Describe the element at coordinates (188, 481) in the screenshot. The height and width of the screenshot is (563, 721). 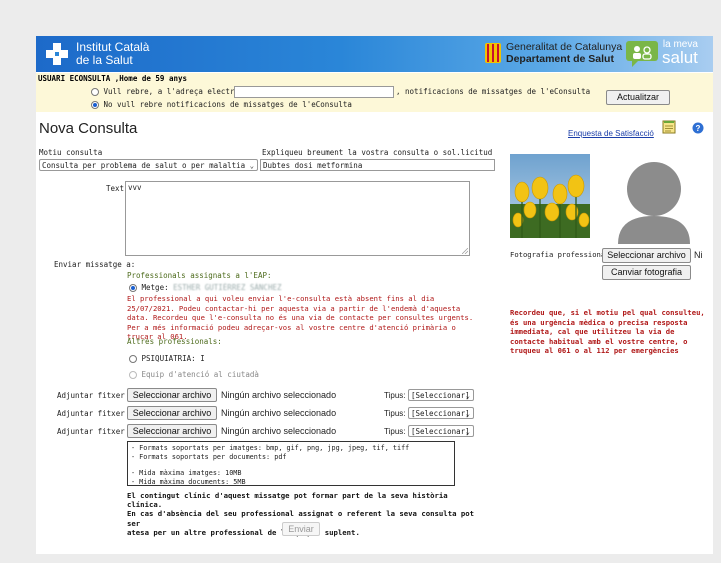
I see `max-docs: - Mida màxima documents: 5MB` at that location.